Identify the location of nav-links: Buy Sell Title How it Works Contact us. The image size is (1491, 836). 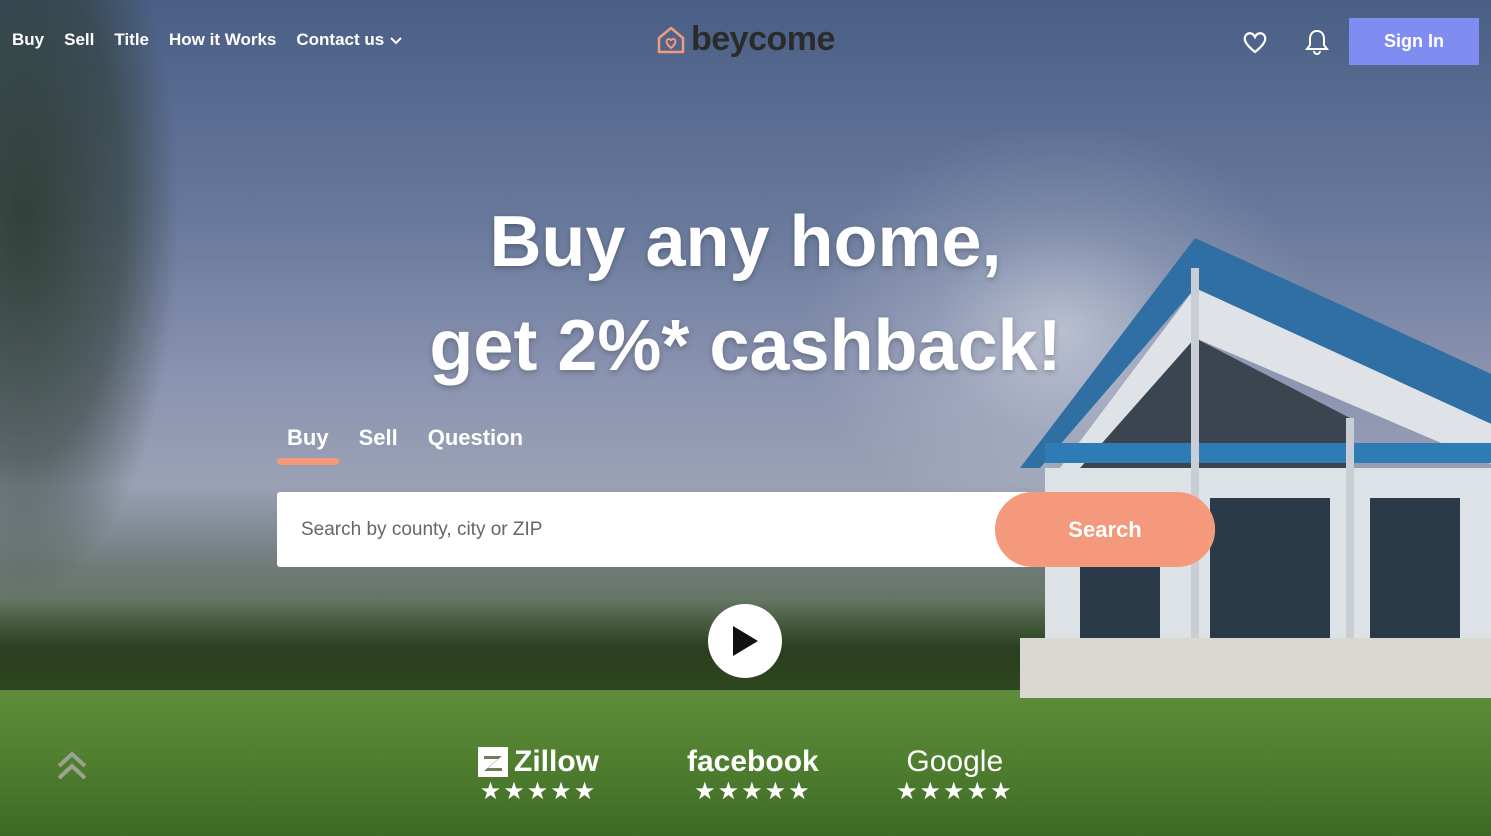
(207, 40).